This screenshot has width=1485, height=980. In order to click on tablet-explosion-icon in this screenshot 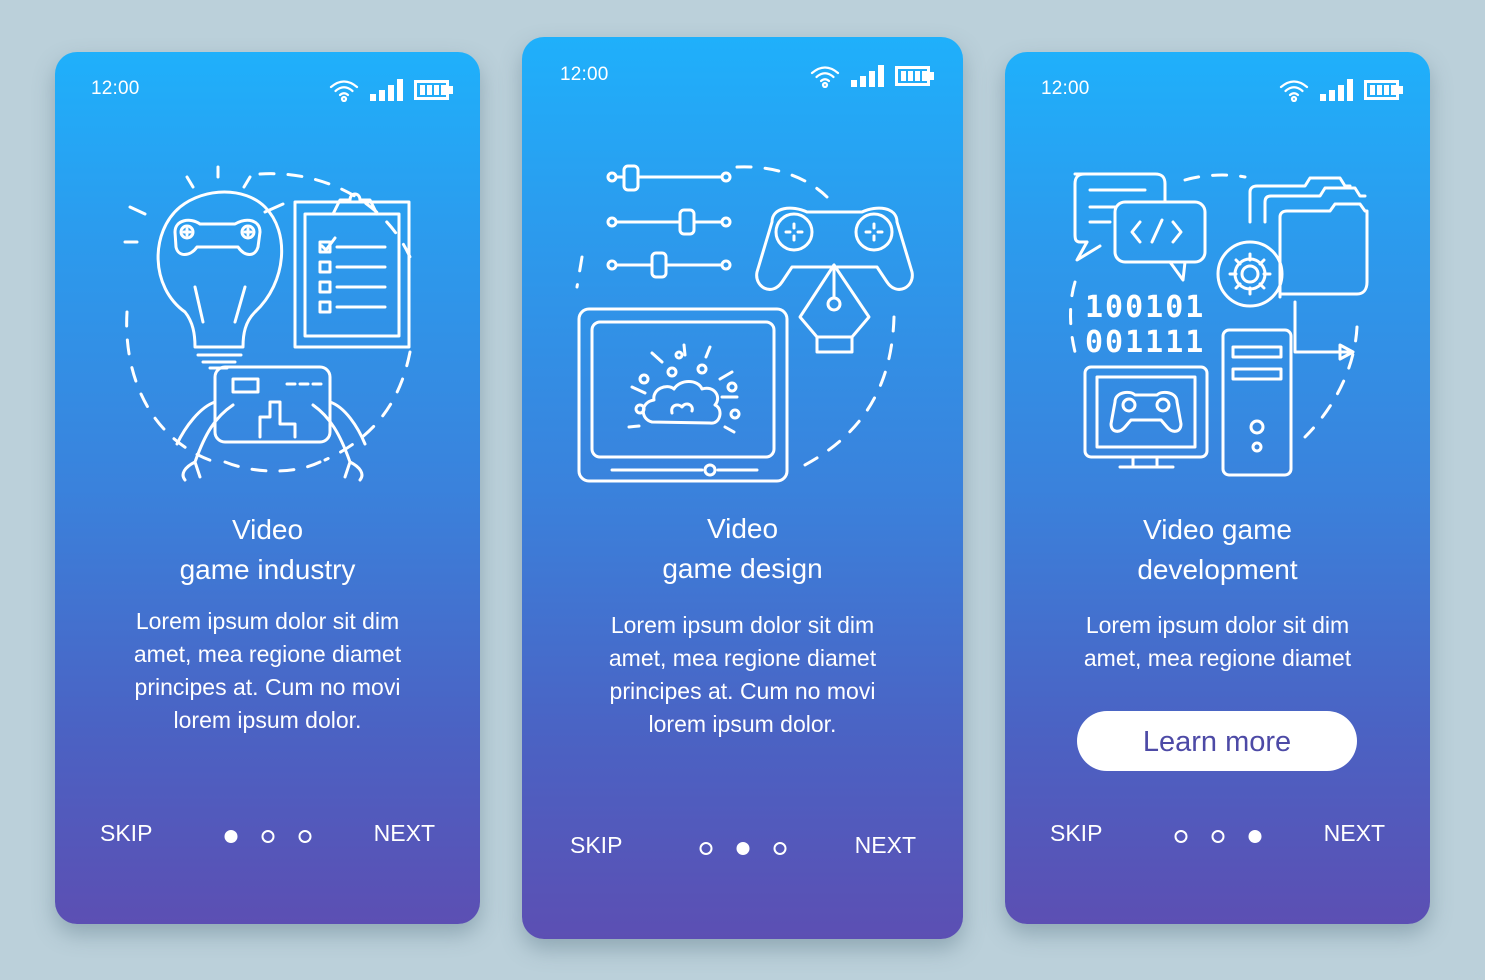, I will do `click(683, 395)`.